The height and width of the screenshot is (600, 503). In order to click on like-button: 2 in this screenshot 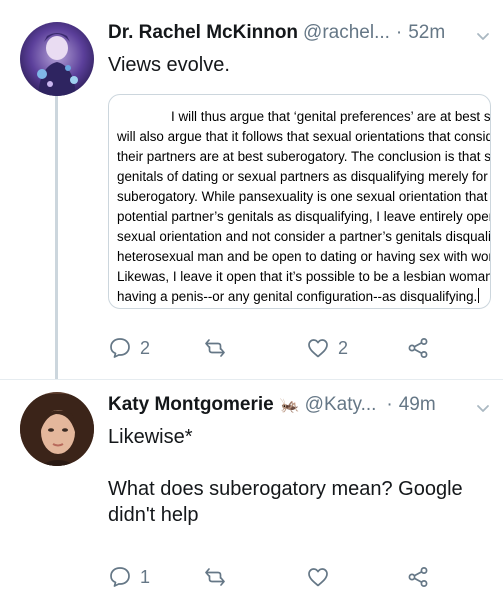, I will do `click(327, 348)`.